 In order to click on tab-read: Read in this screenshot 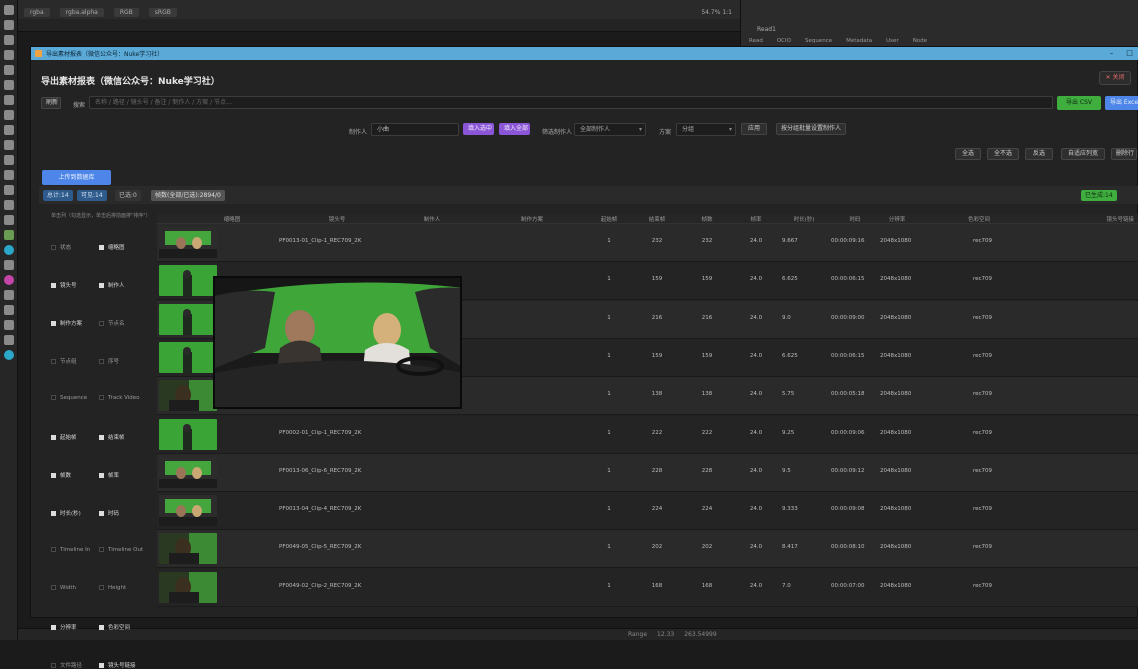, I will do `click(756, 41)`.